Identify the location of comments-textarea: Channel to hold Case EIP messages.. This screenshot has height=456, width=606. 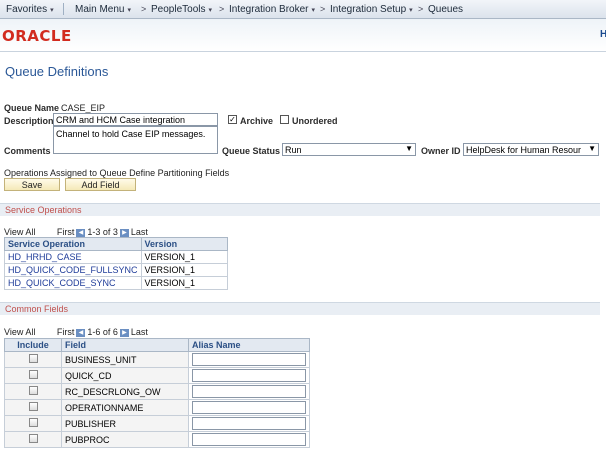
(135, 140).